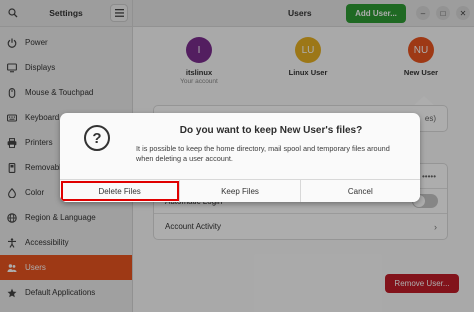 The width and height of the screenshot is (474, 312). I want to click on dialog-button-bar: Delete Files Keep Files Cancel, so click(240, 190).